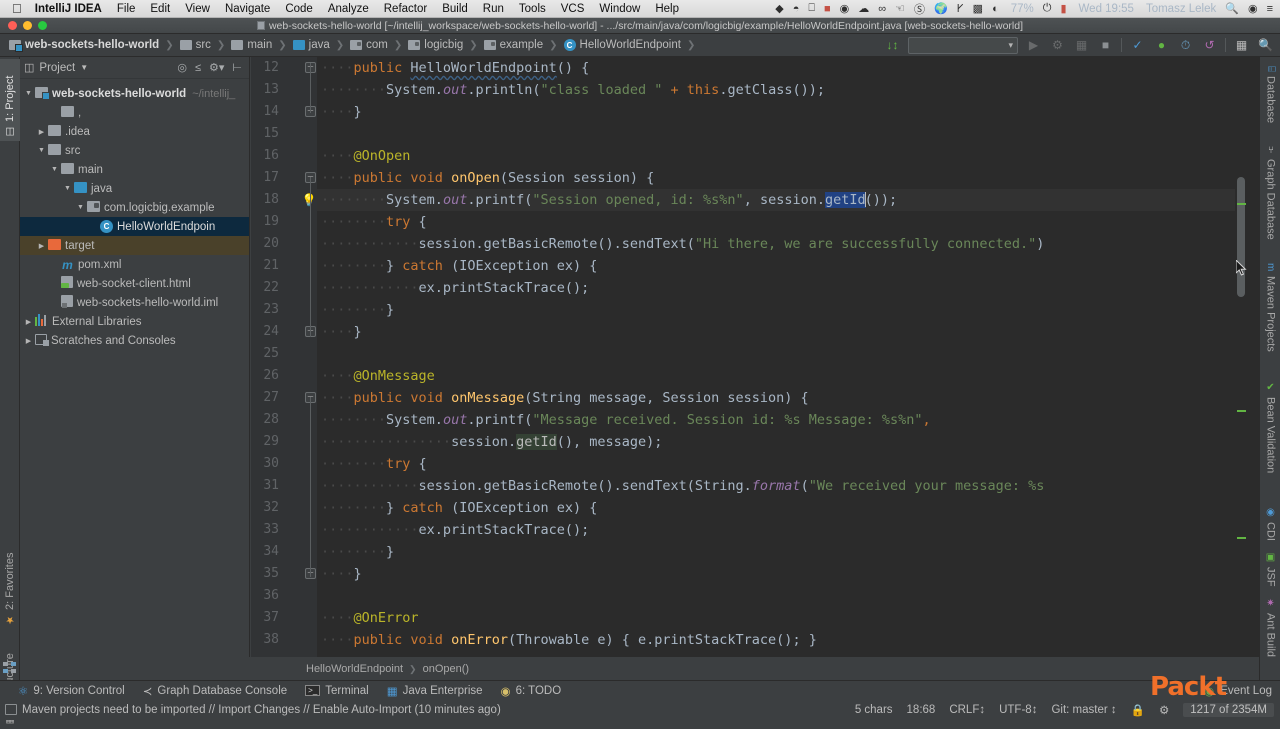 This screenshot has height=729, width=1280. Describe the element at coordinates (667, 9) in the screenshot. I see `menu-item-help: Help` at that location.